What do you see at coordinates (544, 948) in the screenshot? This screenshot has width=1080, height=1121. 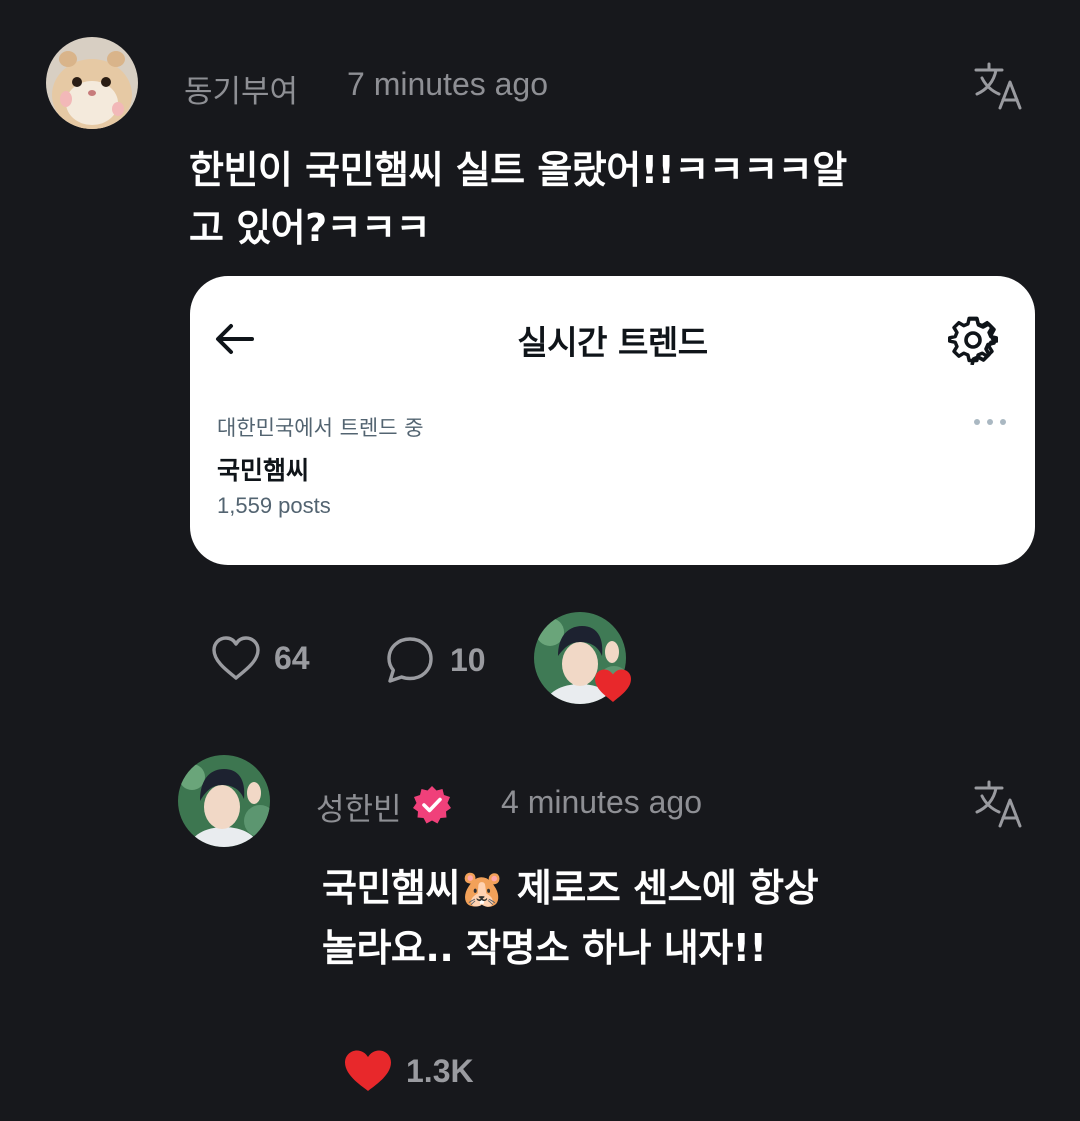 I see `reply-text-line: 놀라요.. 작명소 하나 내자!!` at bounding box center [544, 948].